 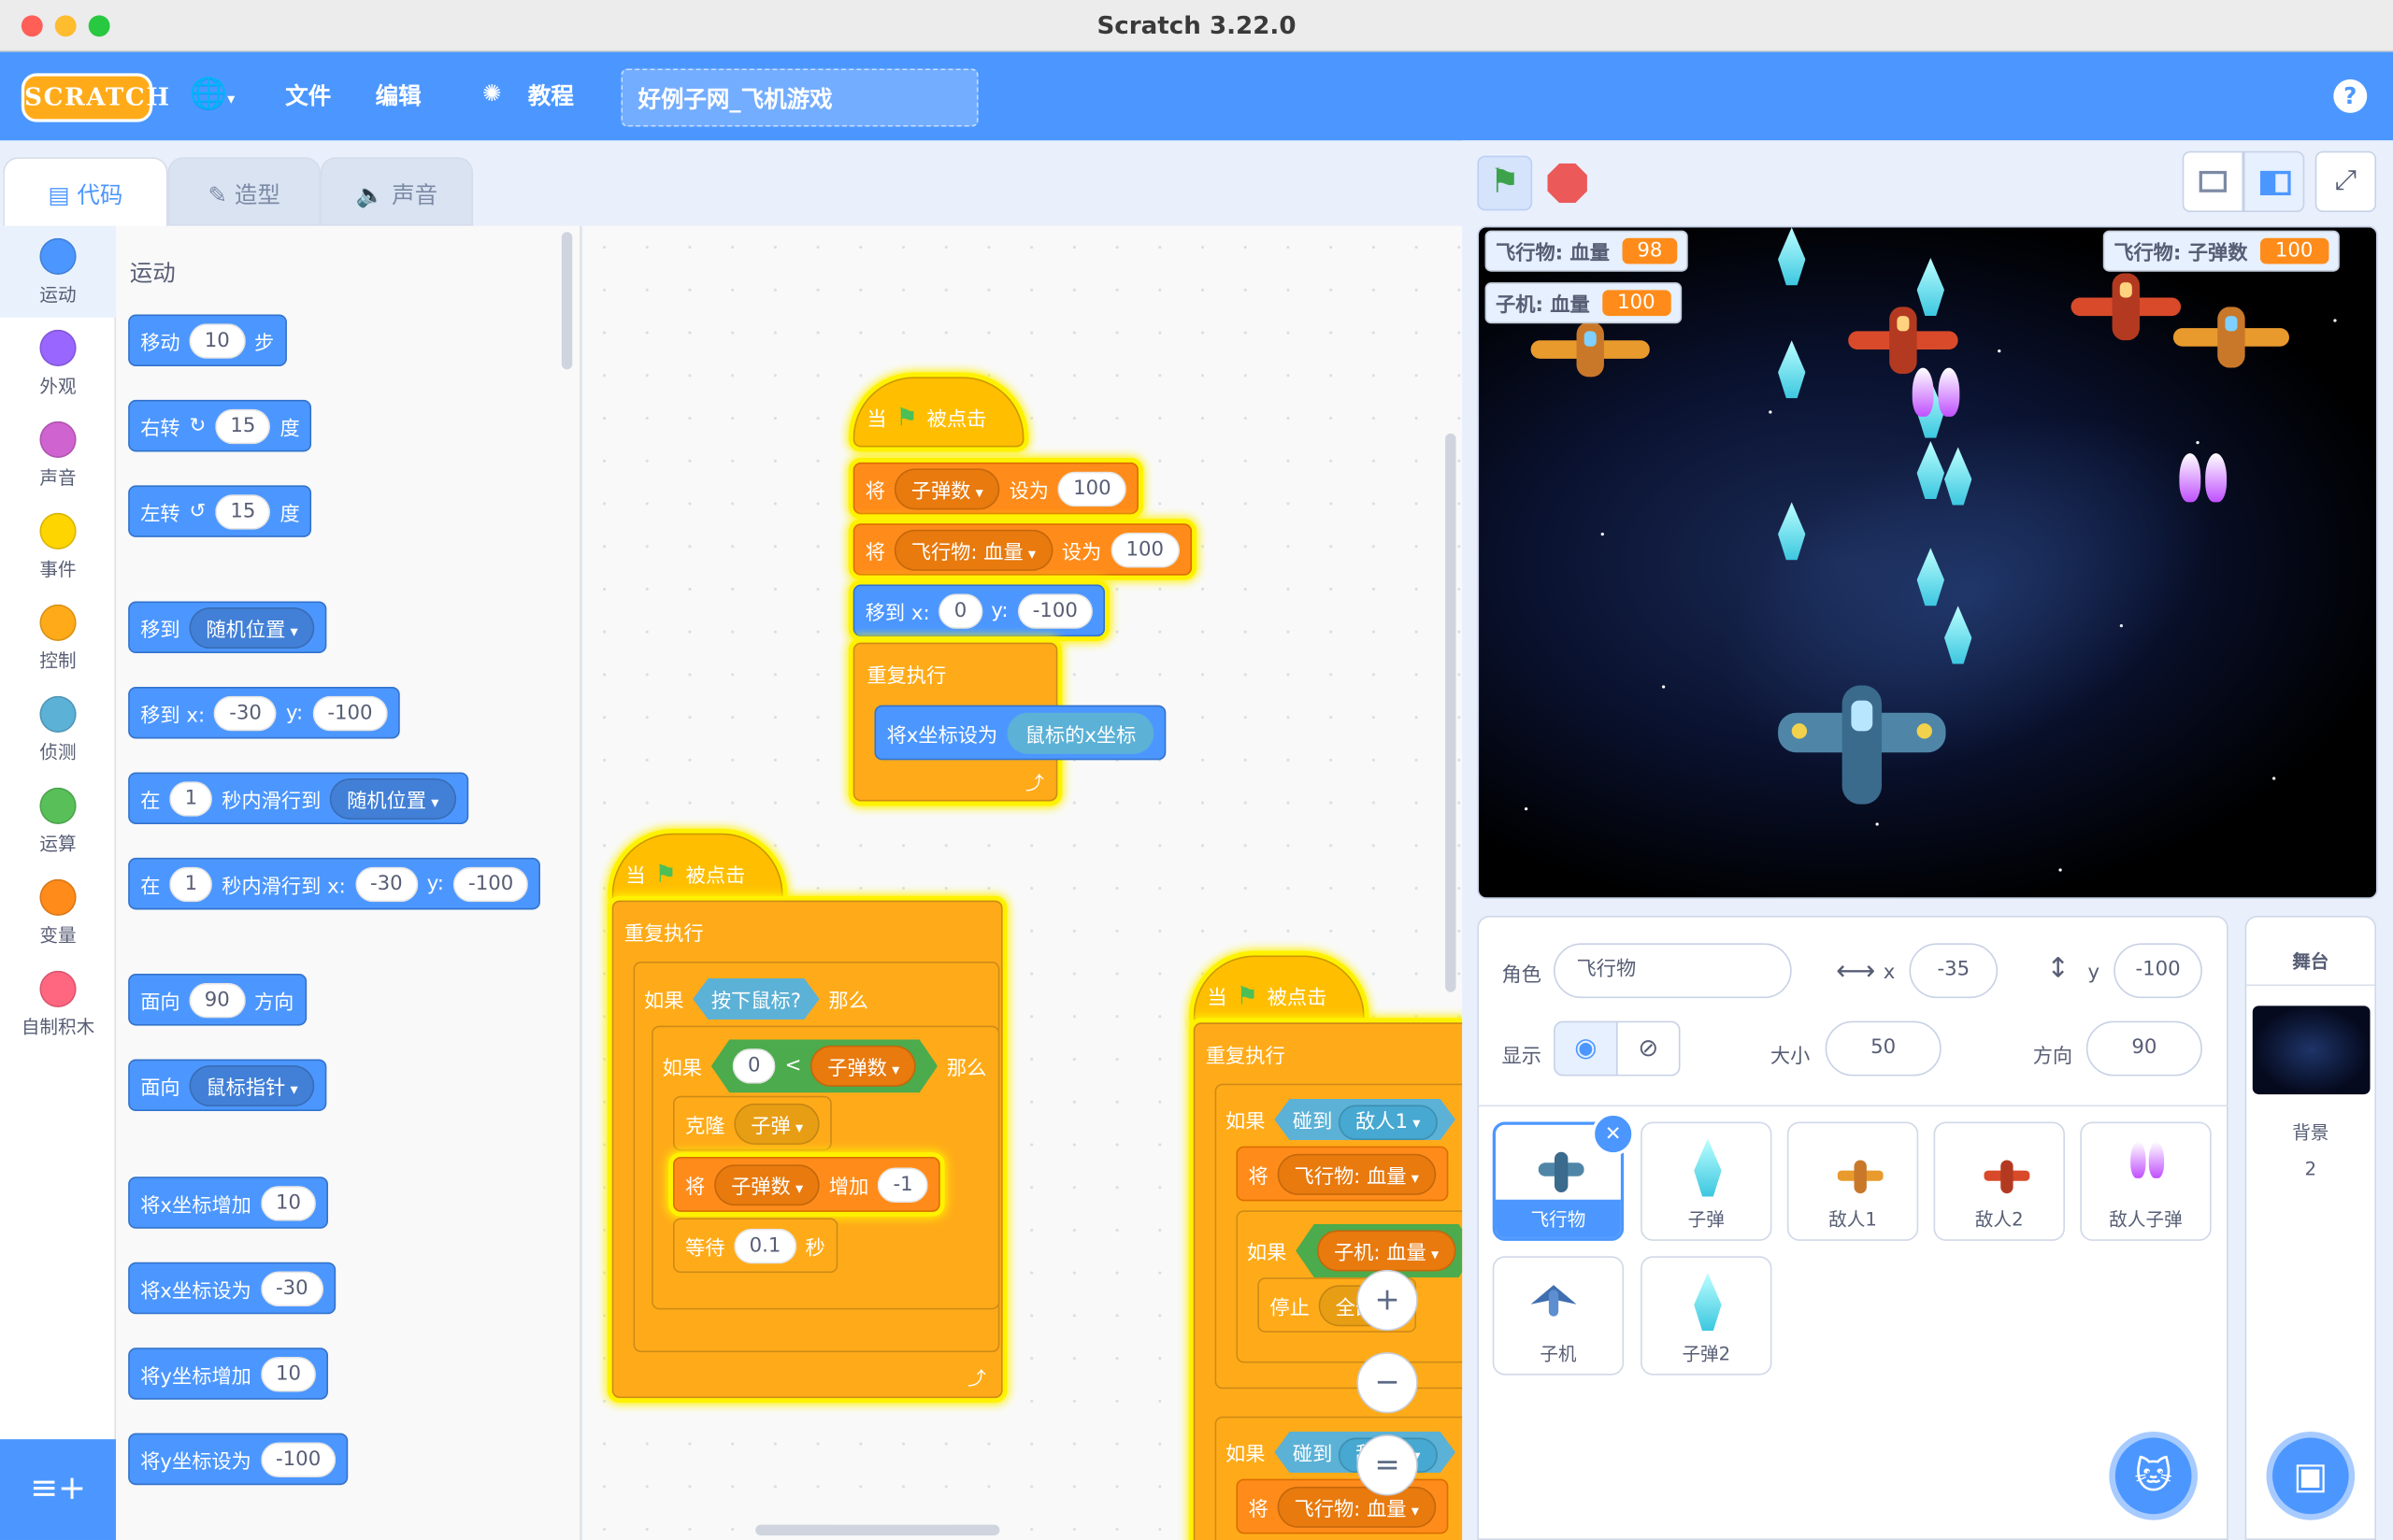 I want to click on sprite-tile-enemy1: 敌人1, so click(x=1852, y=1181).